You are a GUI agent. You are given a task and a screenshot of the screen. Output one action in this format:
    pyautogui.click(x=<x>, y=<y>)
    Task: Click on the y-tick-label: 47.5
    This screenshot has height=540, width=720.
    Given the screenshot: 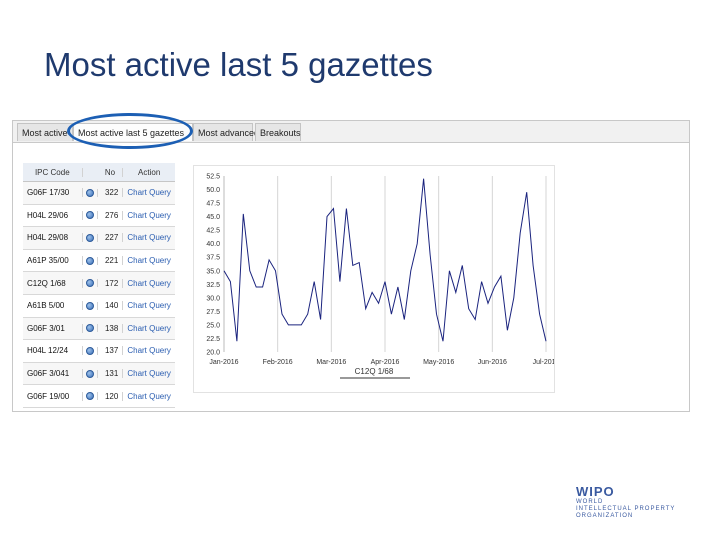 What is the action you would take?
    pyautogui.click(x=213, y=204)
    